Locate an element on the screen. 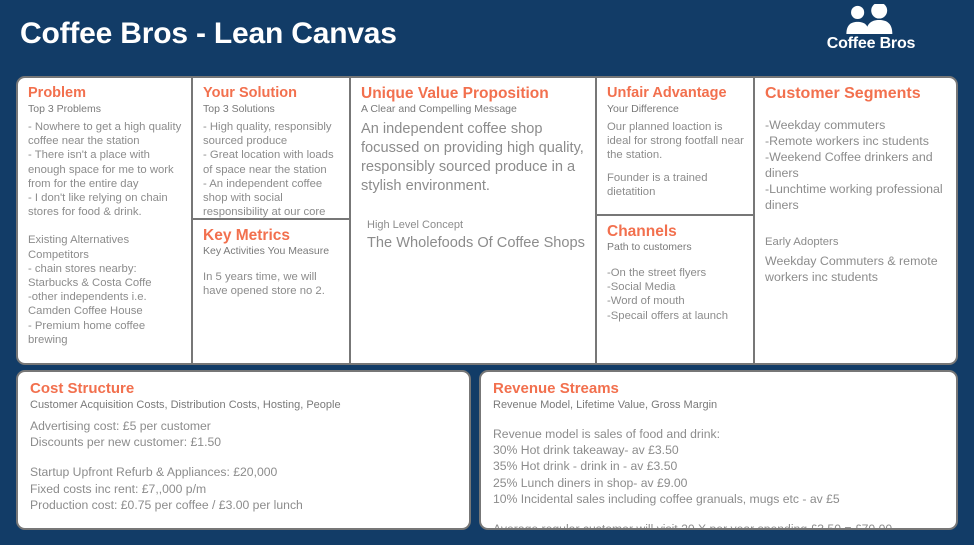 This screenshot has height=545, width=974. existing-alternatives-label: Existing Alternatives is located at coordinates (79, 240).